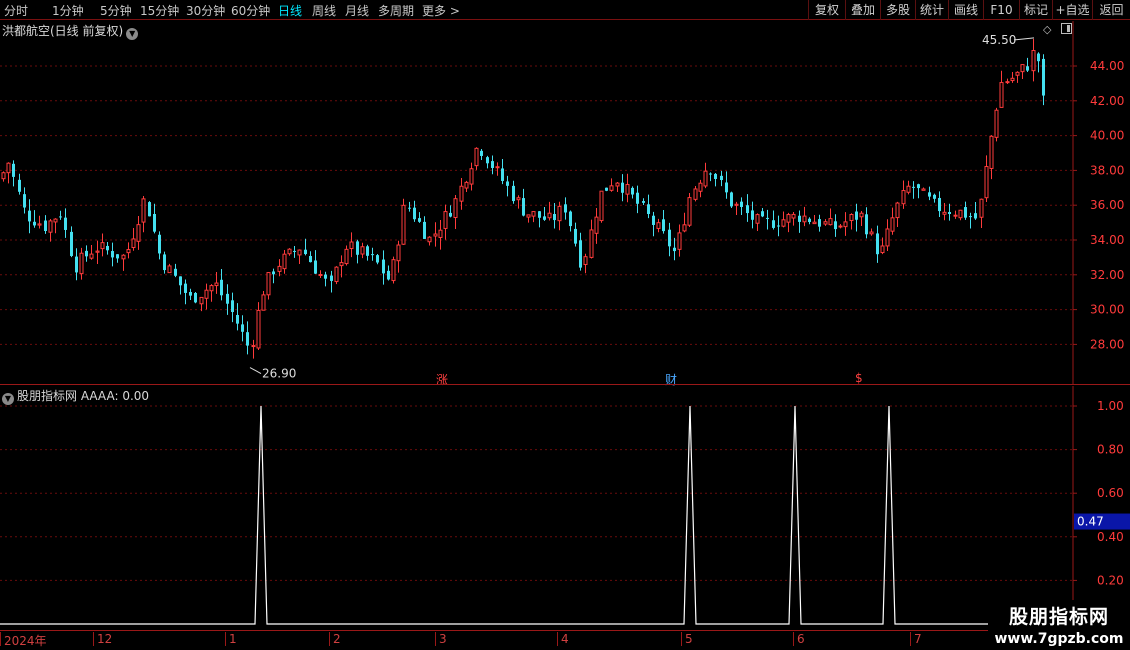 Image resolution: width=1130 pixels, height=650 pixels. I want to click on date-tick: 2, so click(335, 639).